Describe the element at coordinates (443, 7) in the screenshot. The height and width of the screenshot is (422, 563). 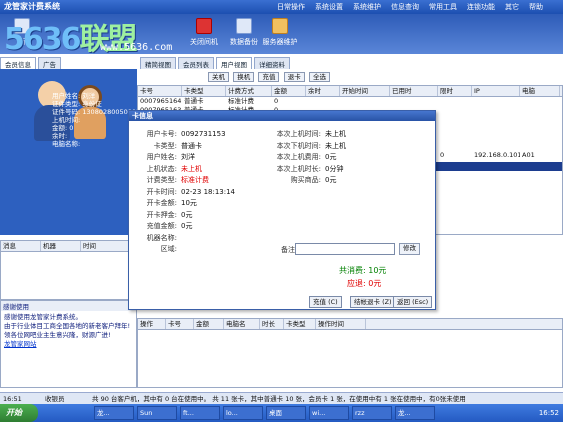
I see `menu-item: 常用工具` at that location.